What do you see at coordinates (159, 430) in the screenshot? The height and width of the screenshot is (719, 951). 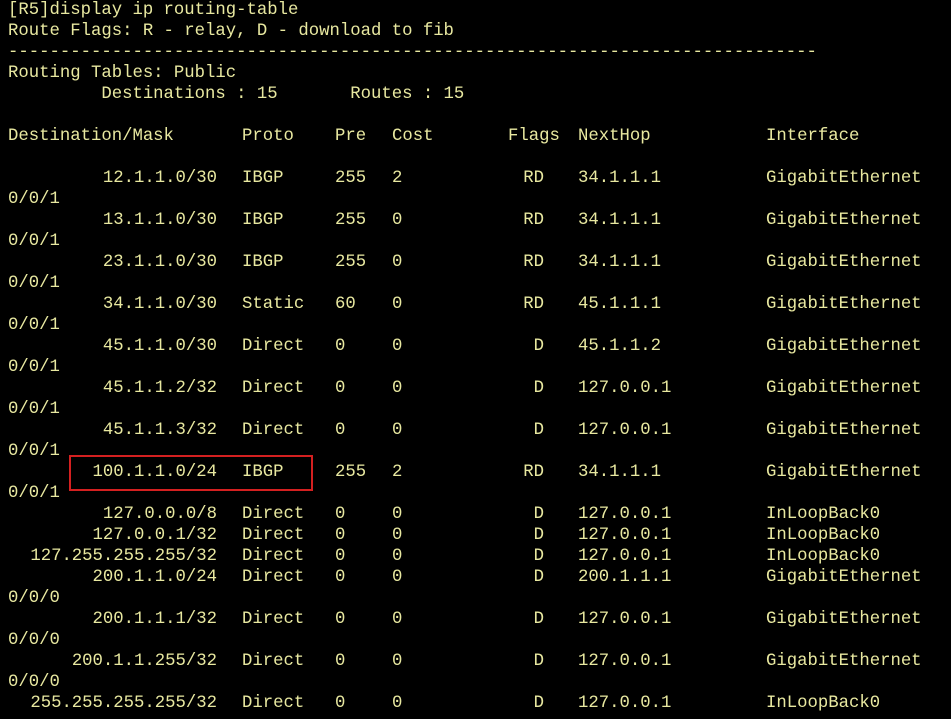 I see `destination-mask: 45.1.1.3/32` at bounding box center [159, 430].